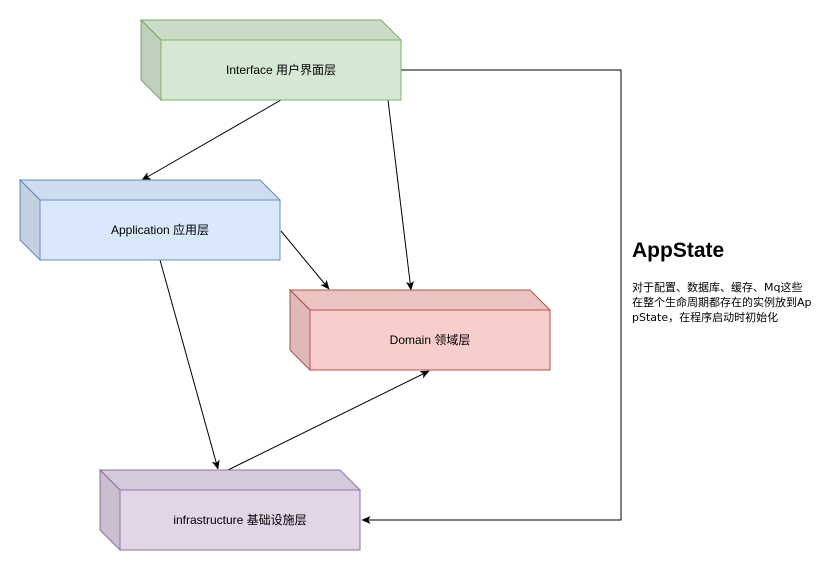 The height and width of the screenshot is (571, 831). Describe the element at coordinates (420, 330) in the screenshot. I see `domain-layer-box: Domain 领域层` at that location.